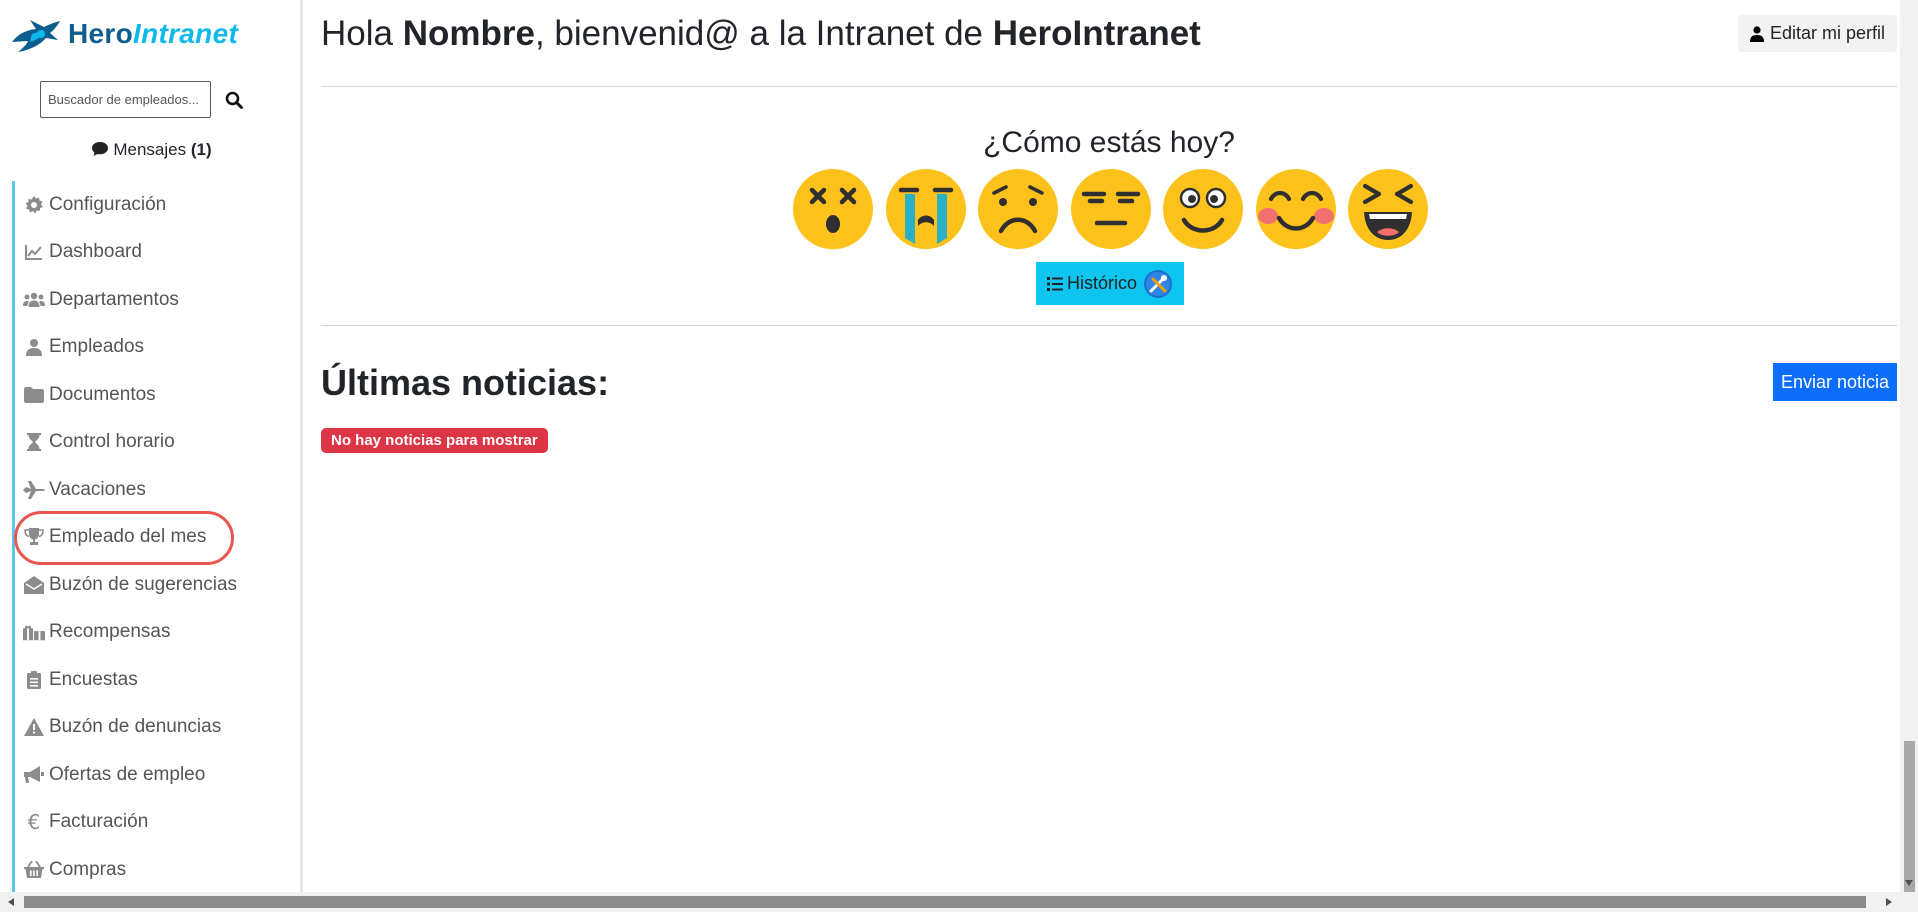 This screenshot has height=912, width=1918. I want to click on sidebar-item-label: Configuración, so click(108, 204).